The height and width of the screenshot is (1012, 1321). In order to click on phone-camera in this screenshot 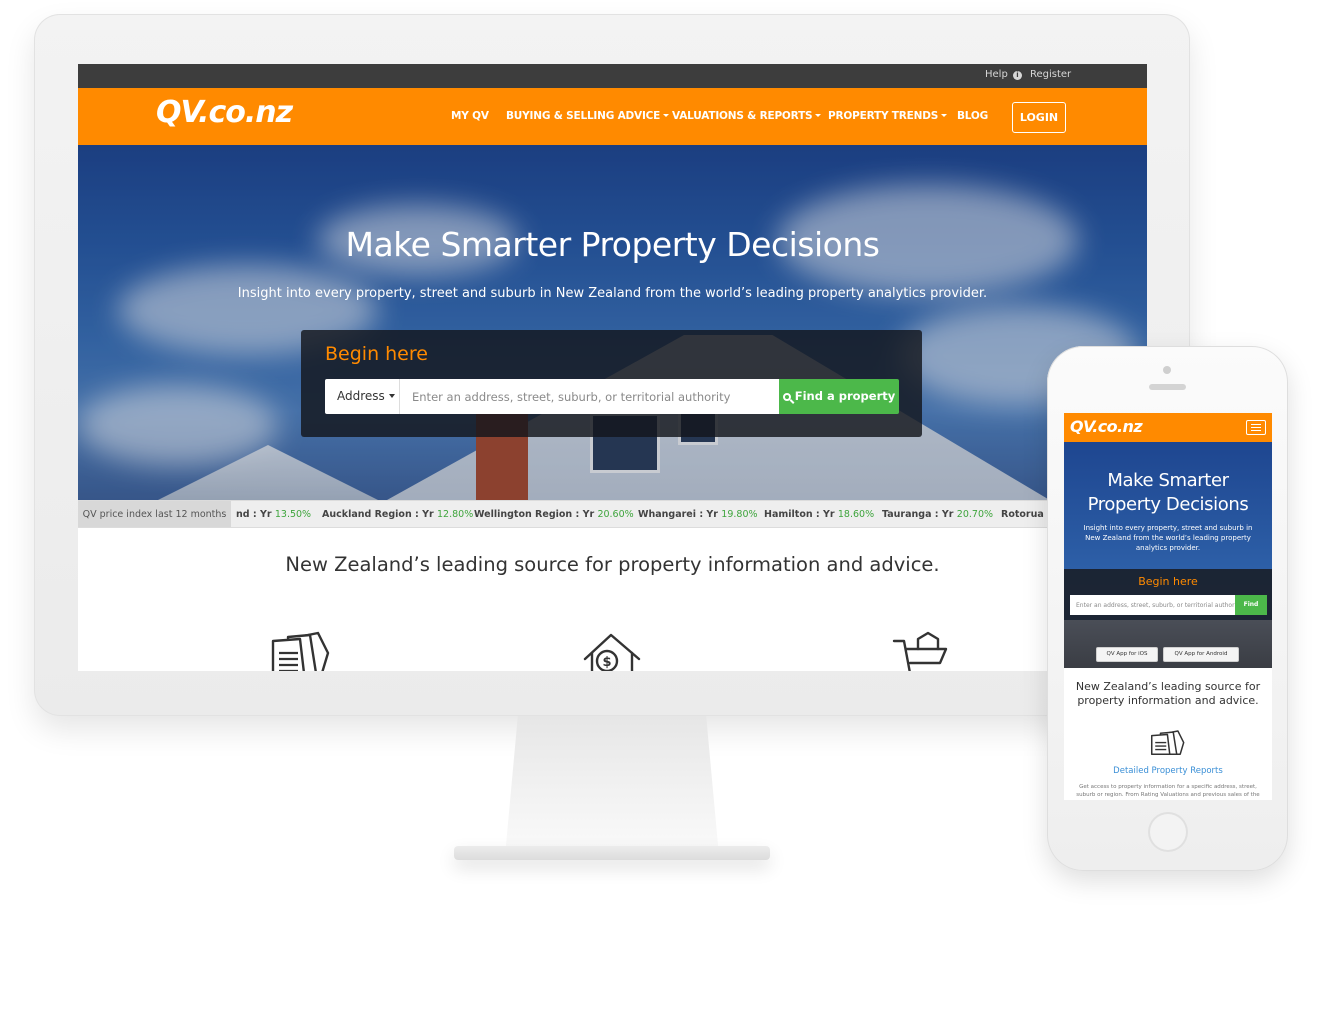, I will do `click(1167, 370)`.